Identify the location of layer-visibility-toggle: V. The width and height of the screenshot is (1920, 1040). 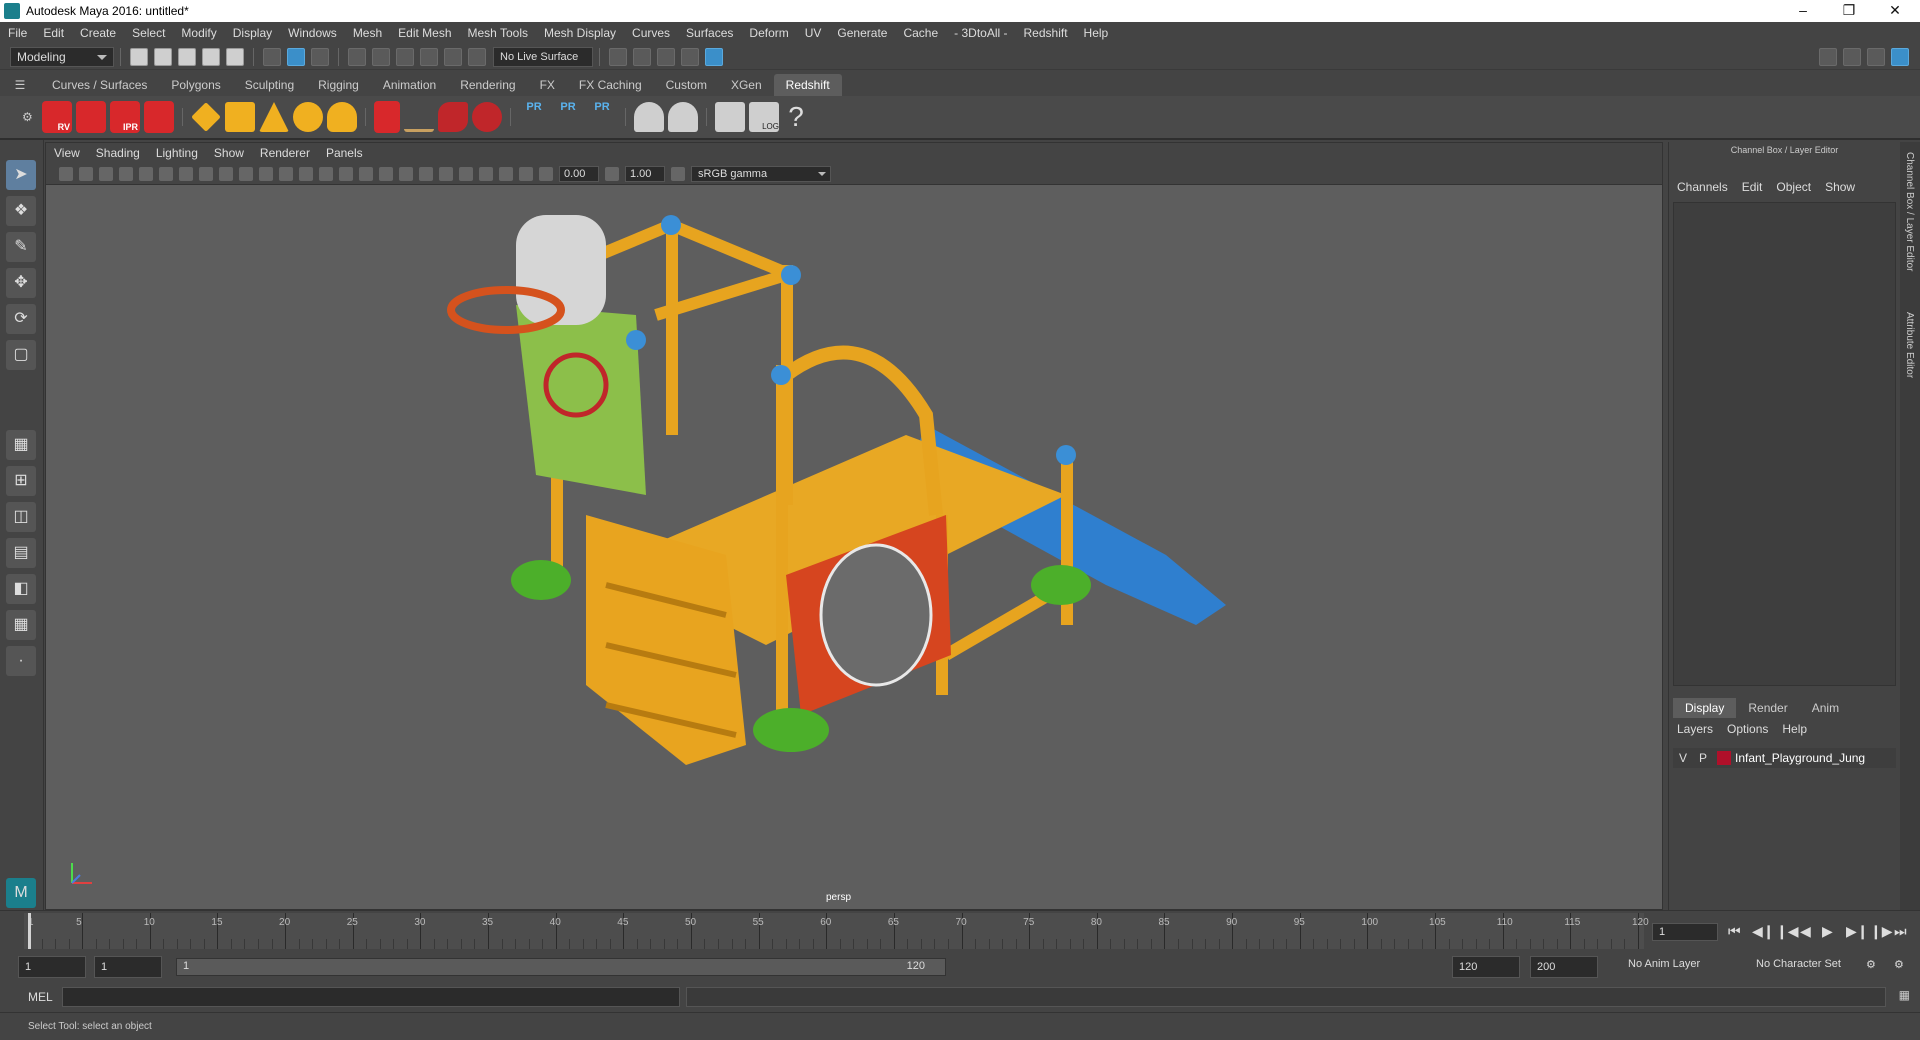
(1683, 758).